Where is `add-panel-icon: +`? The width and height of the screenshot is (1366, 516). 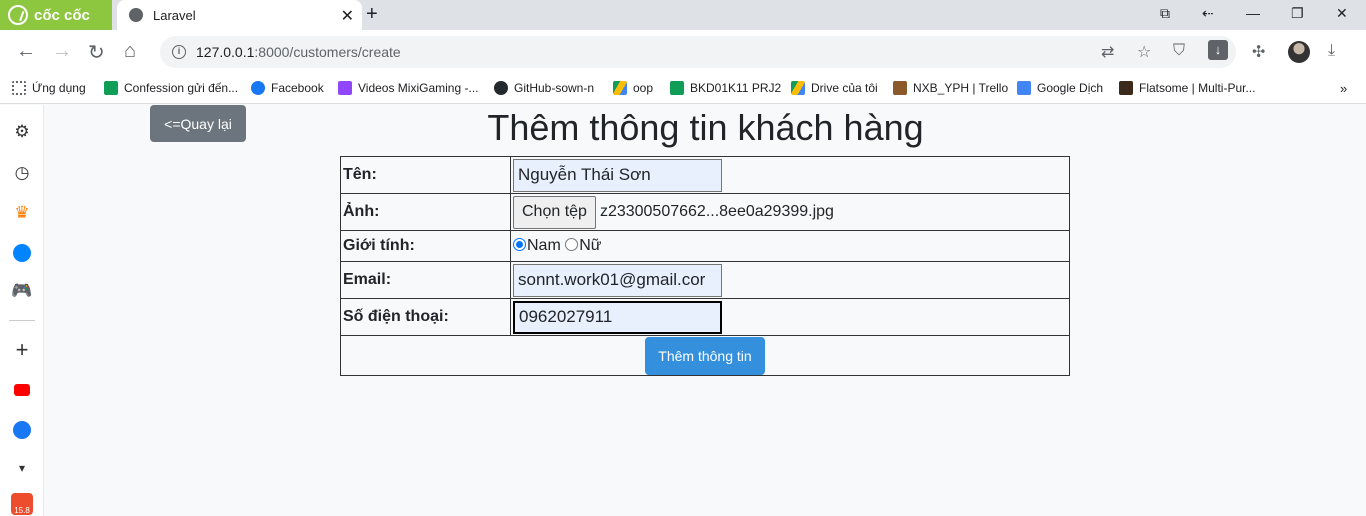
add-panel-icon: + is located at coordinates (22, 349).